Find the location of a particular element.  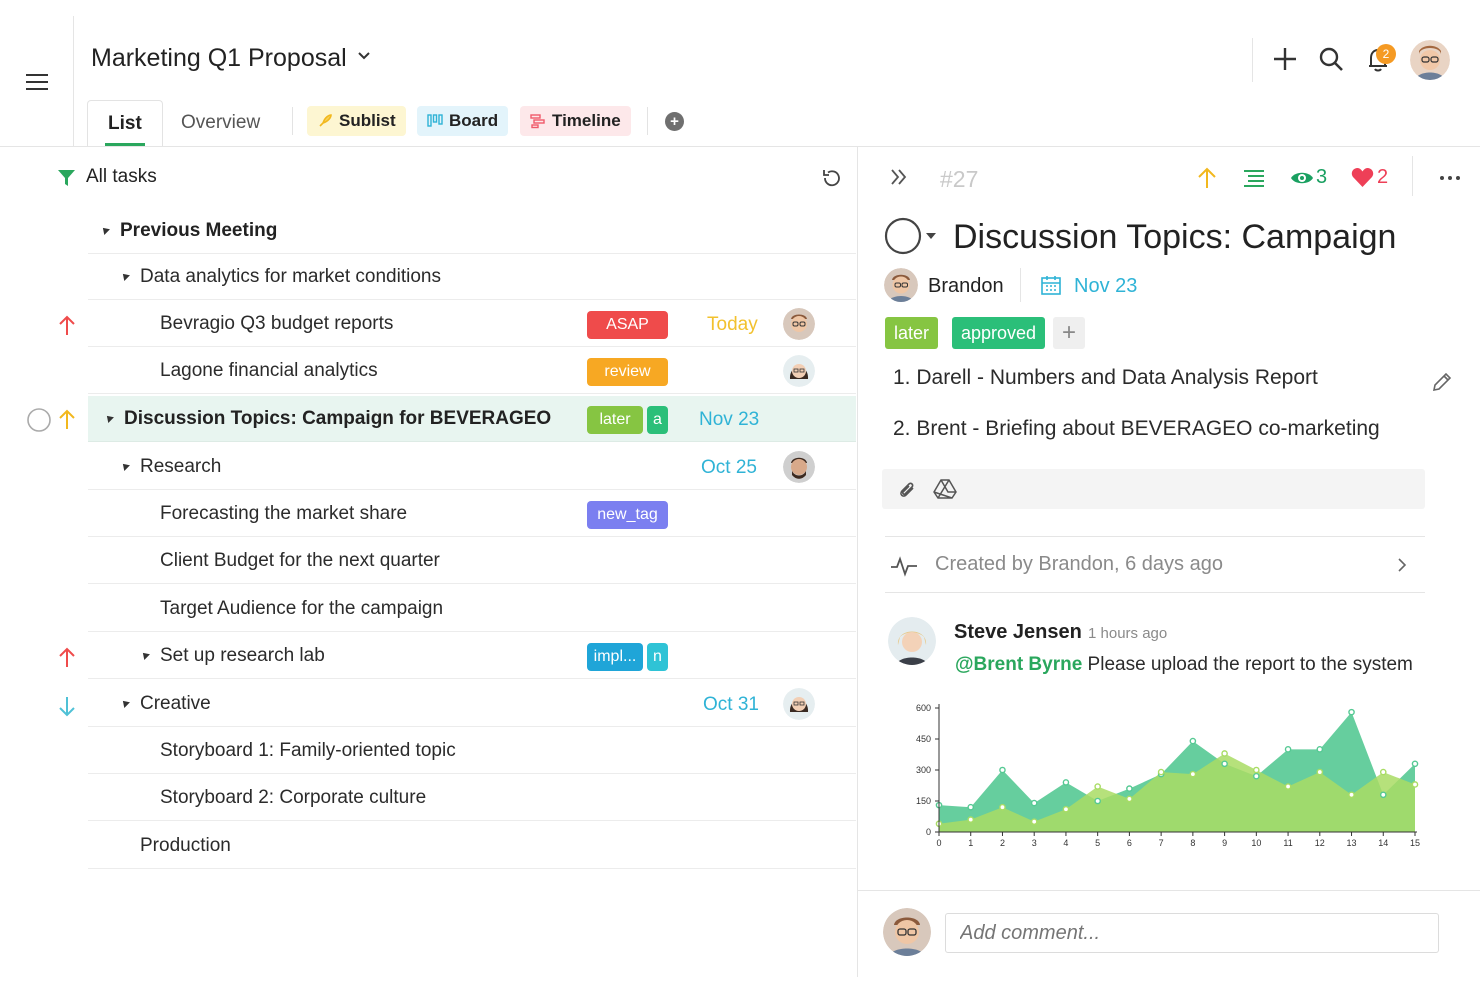

user-avatar is located at coordinates (1430, 60).